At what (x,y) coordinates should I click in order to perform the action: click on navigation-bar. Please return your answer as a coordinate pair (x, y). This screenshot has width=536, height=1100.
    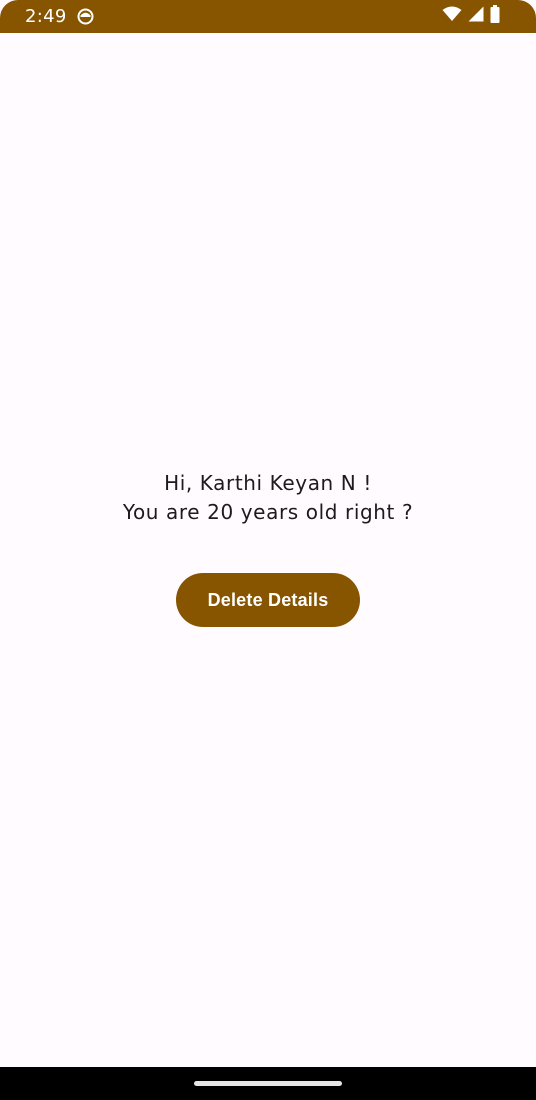
    Looking at the image, I should click on (268, 1083).